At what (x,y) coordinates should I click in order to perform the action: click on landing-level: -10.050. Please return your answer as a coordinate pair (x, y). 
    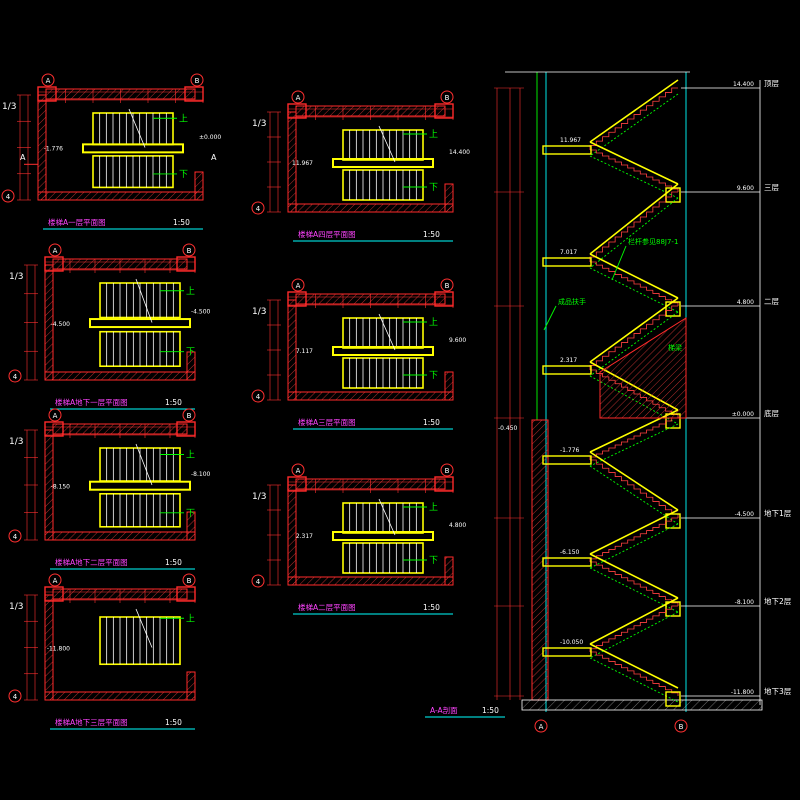
    Looking at the image, I should click on (571, 642).